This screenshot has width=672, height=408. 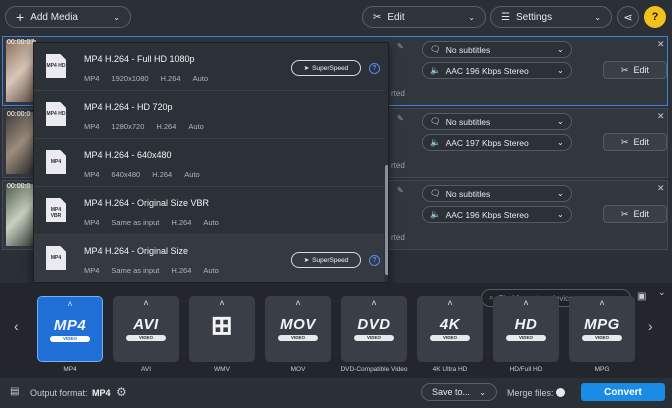 I want to click on preset-title: MP4 H.264 - Original Size VBR, so click(x=147, y=203).